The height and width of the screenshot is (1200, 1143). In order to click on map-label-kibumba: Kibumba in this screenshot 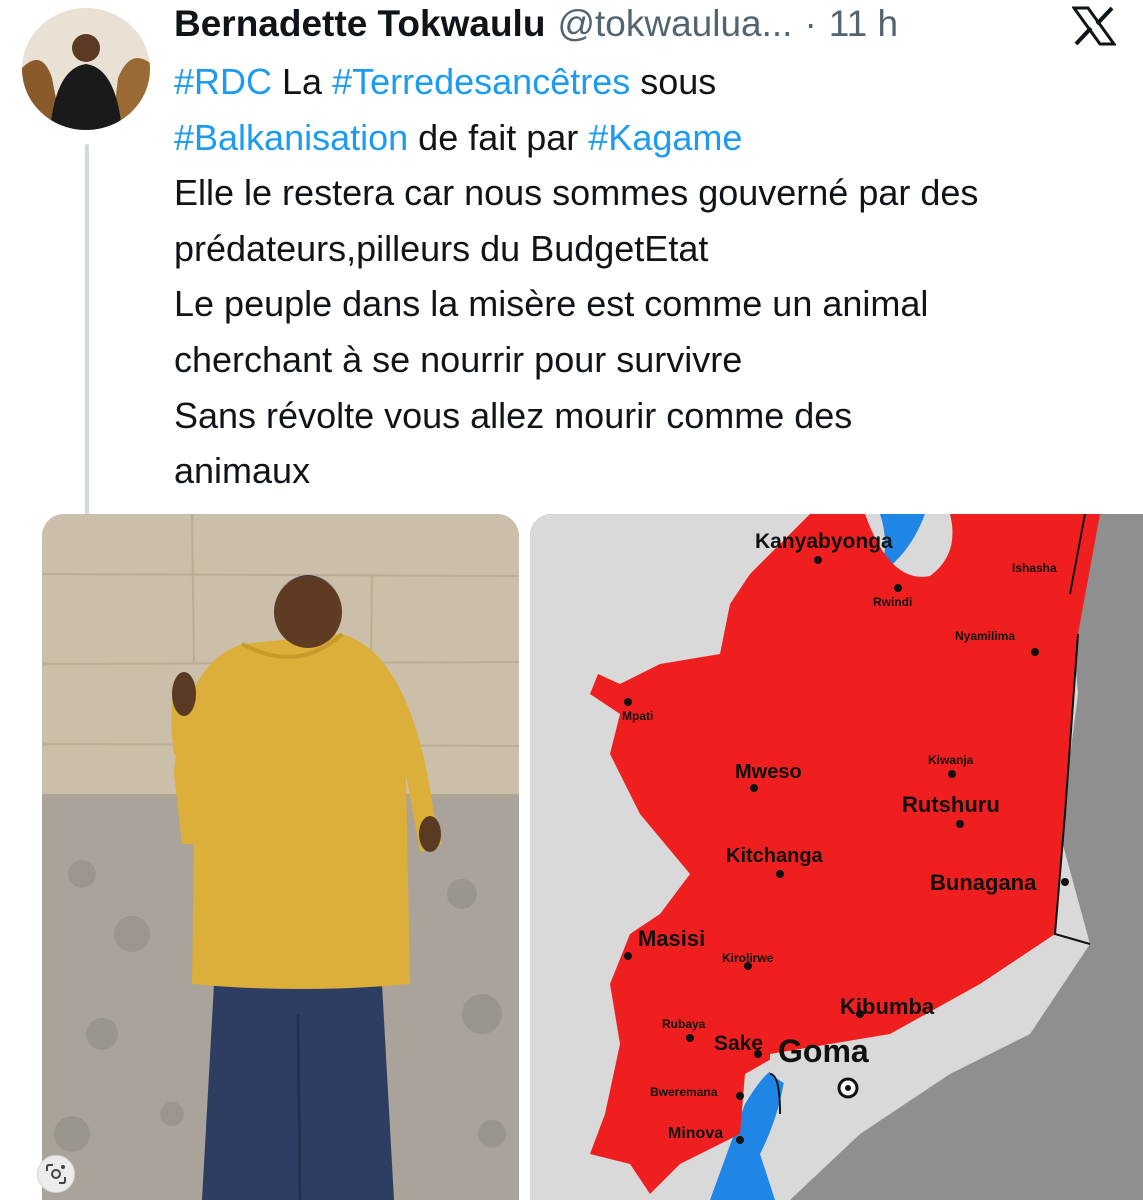, I will do `click(887, 1006)`.